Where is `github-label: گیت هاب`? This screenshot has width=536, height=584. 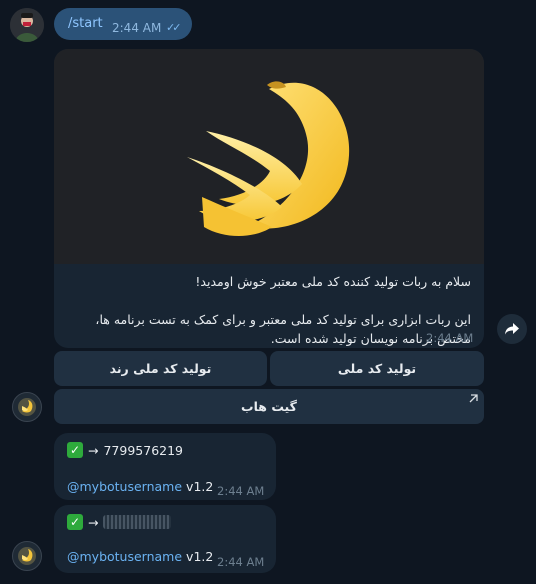 github-label: گیت هاب is located at coordinates (269, 406).